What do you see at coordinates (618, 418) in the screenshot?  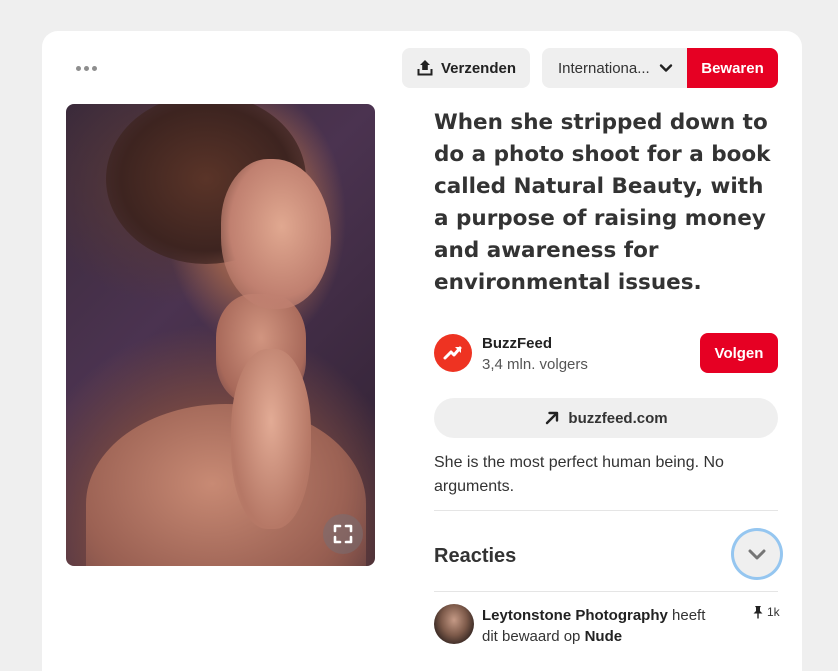 I see `source-link-label: buzzfeed.com` at bounding box center [618, 418].